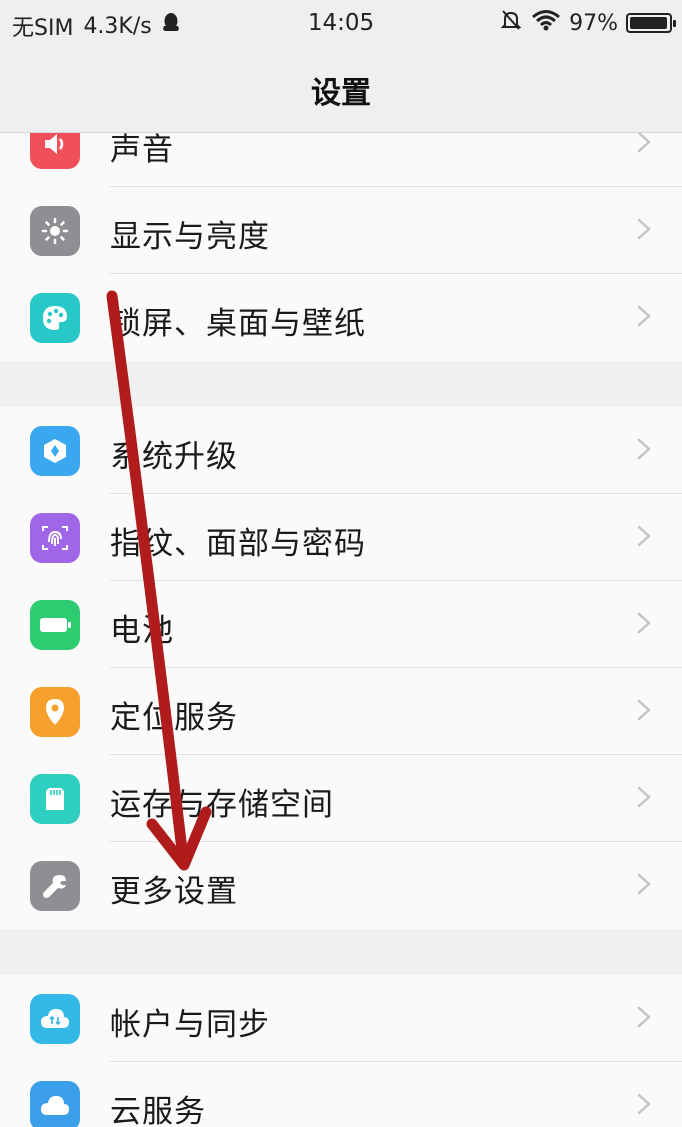 The image size is (682, 1127). I want to click on settings-item-storage: 运存与存储空间, so click(341, 798).